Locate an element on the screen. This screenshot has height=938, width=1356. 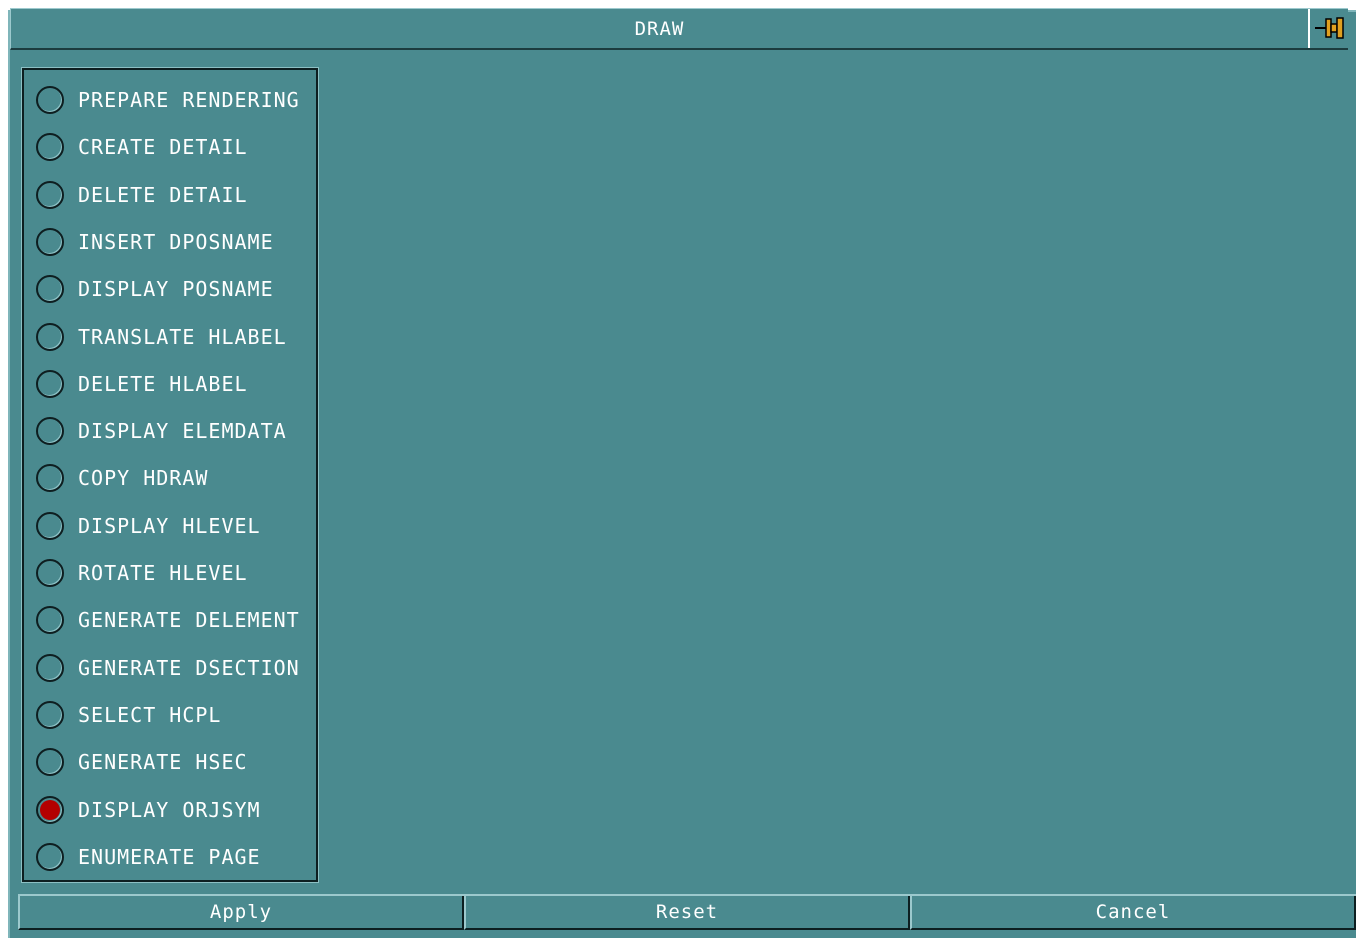
radio-option: COPY HDRAW is located at coordinates (176, 480).